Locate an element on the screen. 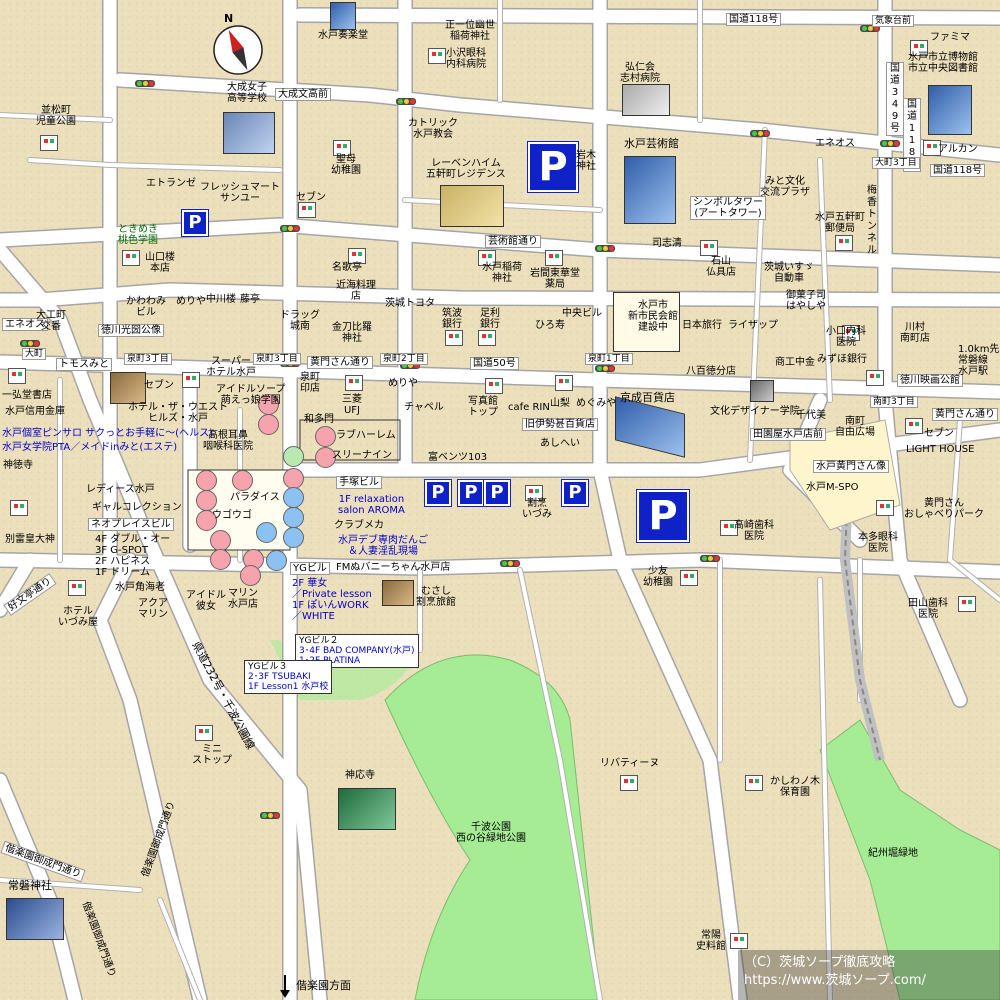 Image resolution: width=1000 pixels, height=1000 pixels. place-label: 三菱 UFJ is located at coordinates (352, 405).